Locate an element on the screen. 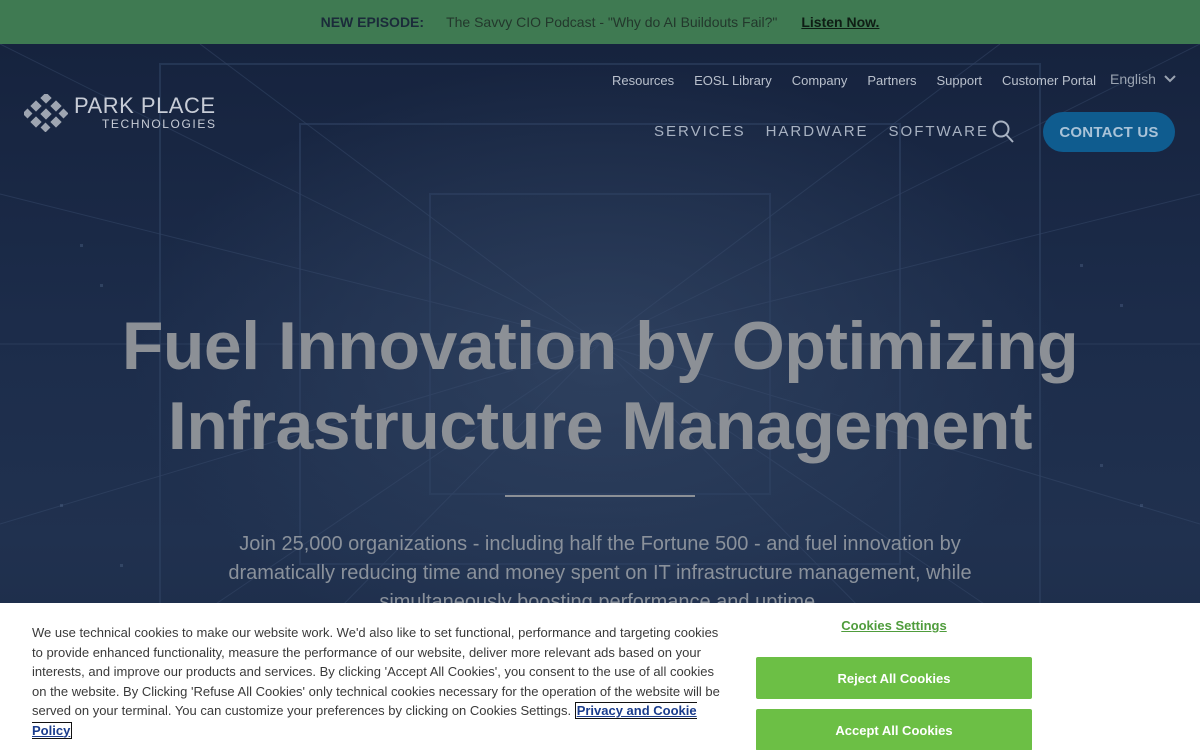 The image size is (1200, 750). announcement-tag: NEW EPISODE: is located at coordinates (372, 22).